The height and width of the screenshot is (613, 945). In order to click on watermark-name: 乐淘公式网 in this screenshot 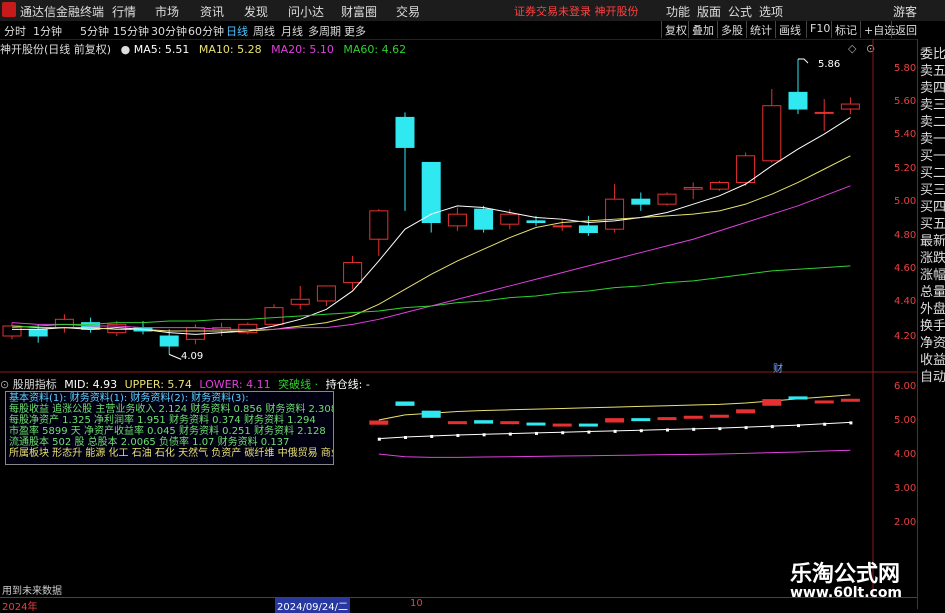, I will do `click(845, 574)`.